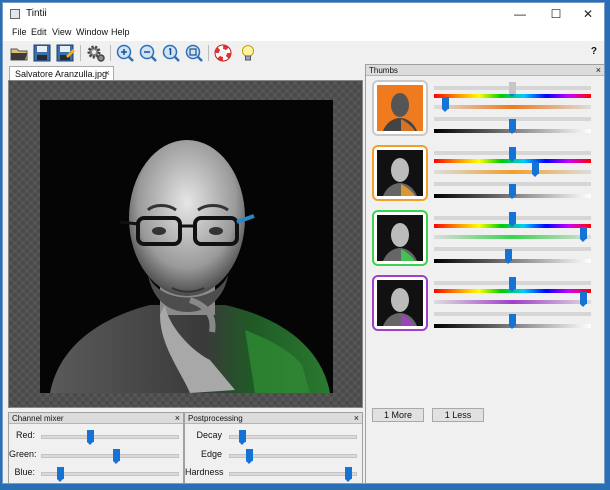  I want to click on minimize-button: —, so click(520, 14).